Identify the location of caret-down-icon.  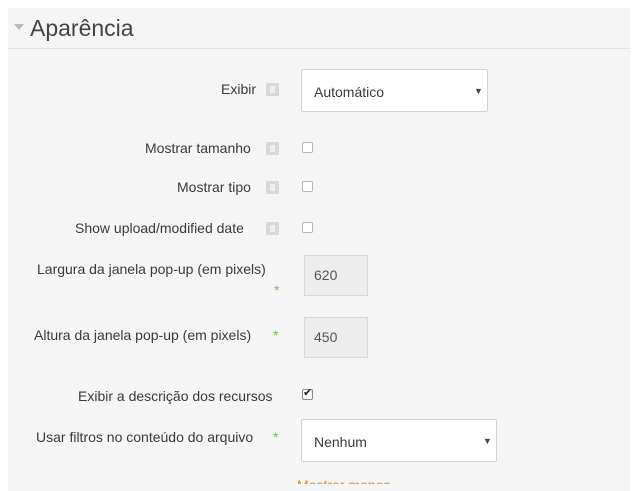
(19, 27).